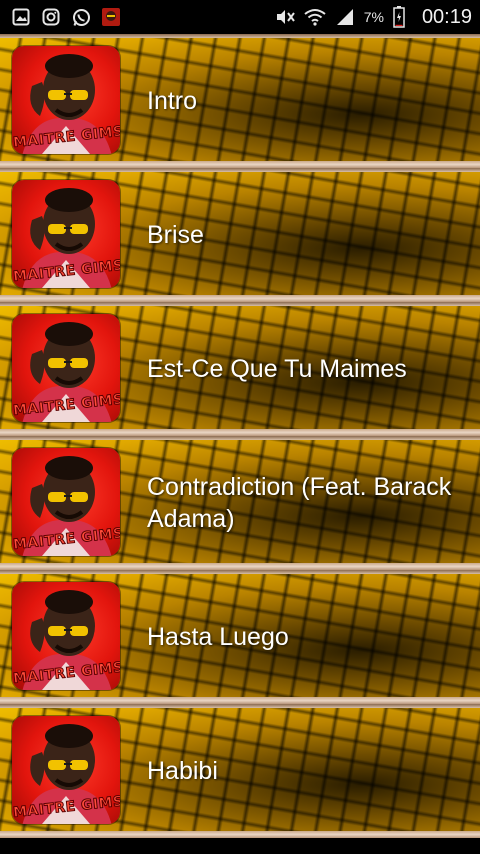 This screenshot has width=480, height=854. I want to click on wifi-icon, so click(315, 17).